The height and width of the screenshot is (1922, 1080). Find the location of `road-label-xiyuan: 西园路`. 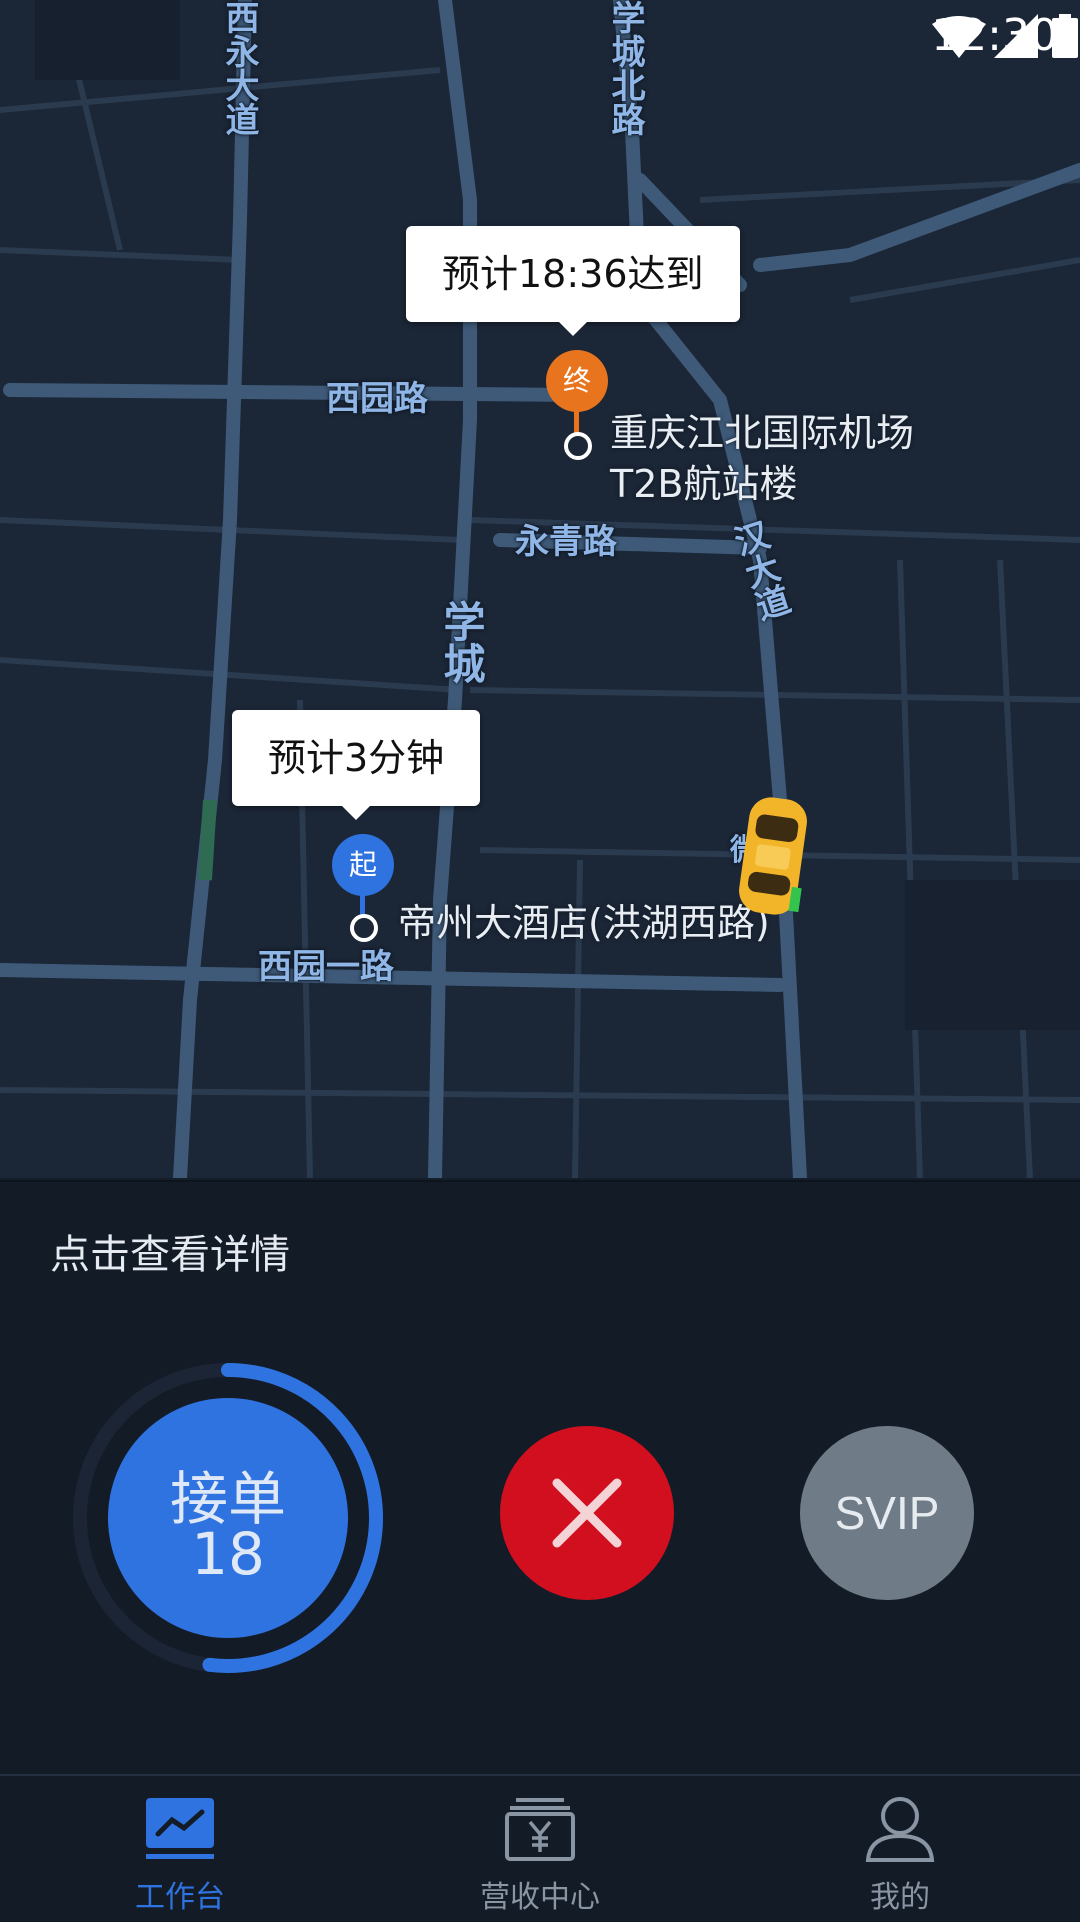

road-label-xiyuan: 西园路 is located at coordinates (377, 399).